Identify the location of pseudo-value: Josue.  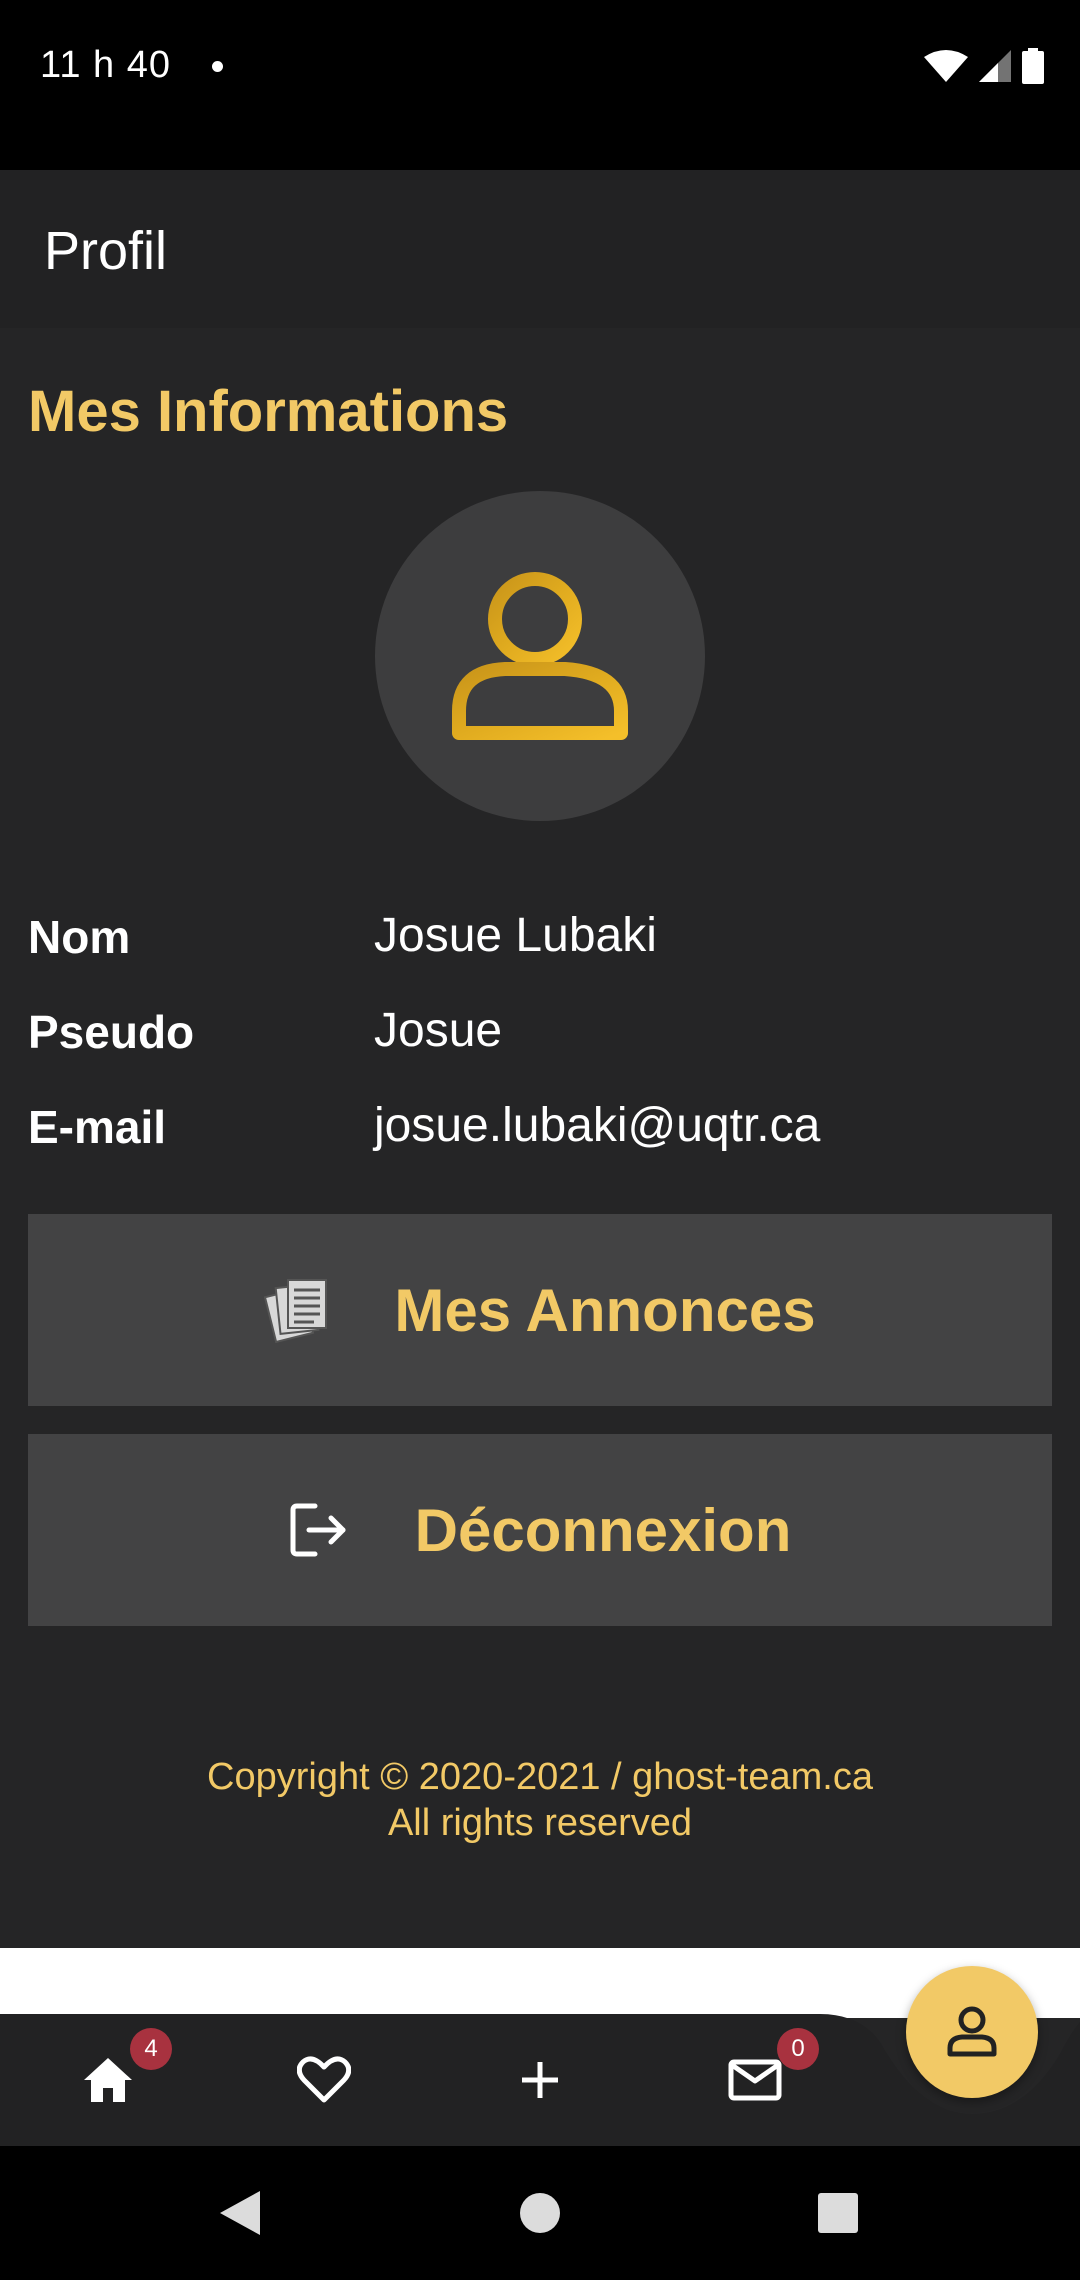
(438, 1030).